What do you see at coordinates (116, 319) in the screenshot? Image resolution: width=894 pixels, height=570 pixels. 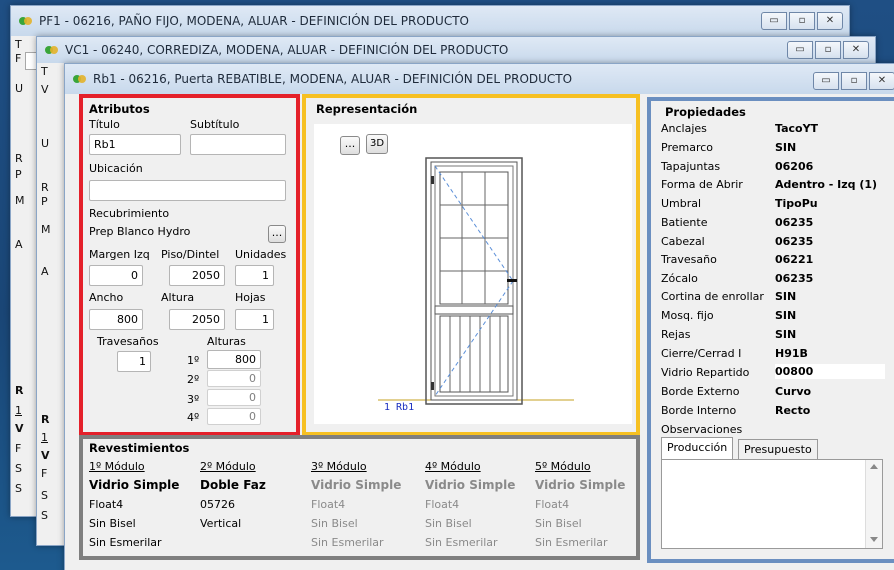 I see `ancho-field: 800` at bounding box center [116, 319].